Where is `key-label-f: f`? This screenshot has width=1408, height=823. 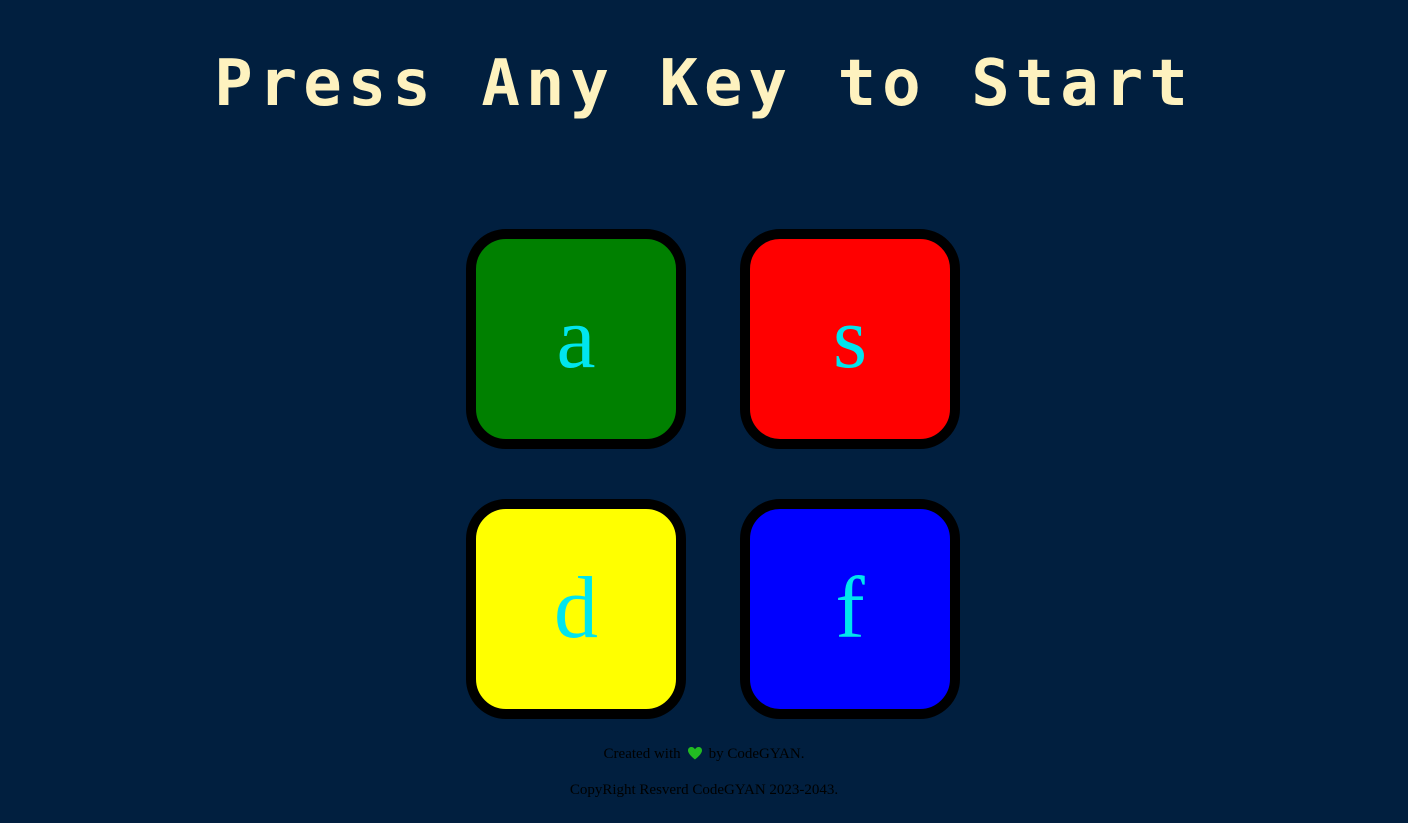
key-label-f: f is located at coordinates (850, 608).